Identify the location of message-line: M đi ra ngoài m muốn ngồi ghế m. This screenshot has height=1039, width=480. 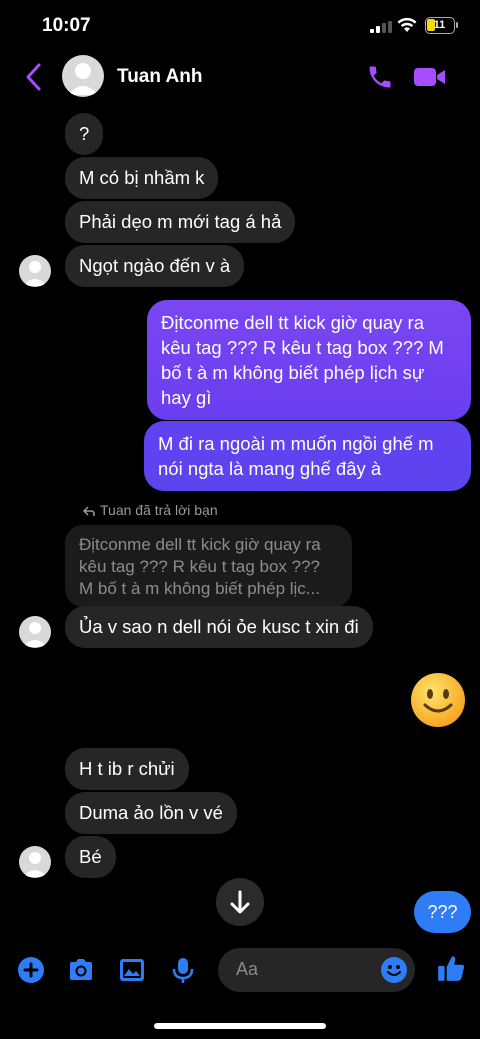
(296, 443).